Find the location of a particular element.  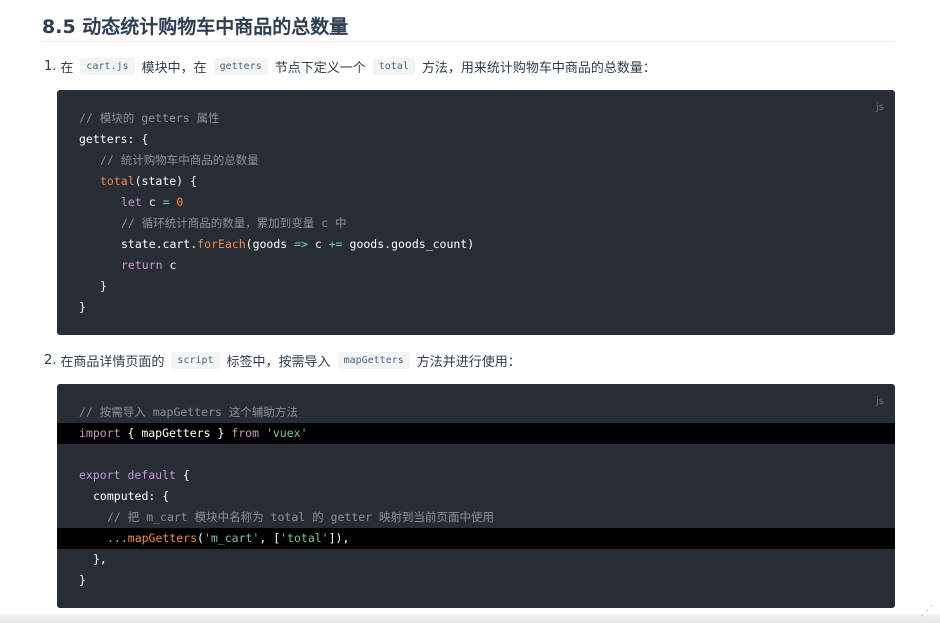

code-line: return c is located at coordinates (476, 265).